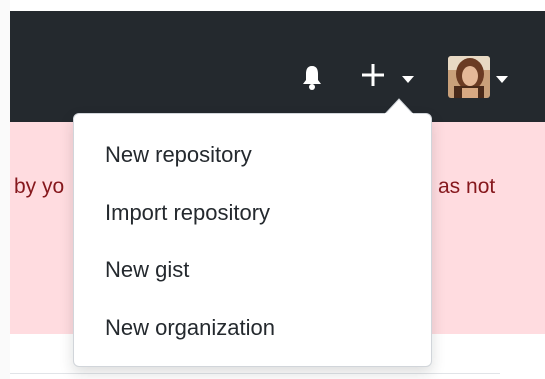  What do you see at coordinates (255, 373) in the screenshot?
I see `divider` at bounding box center [255, 373].